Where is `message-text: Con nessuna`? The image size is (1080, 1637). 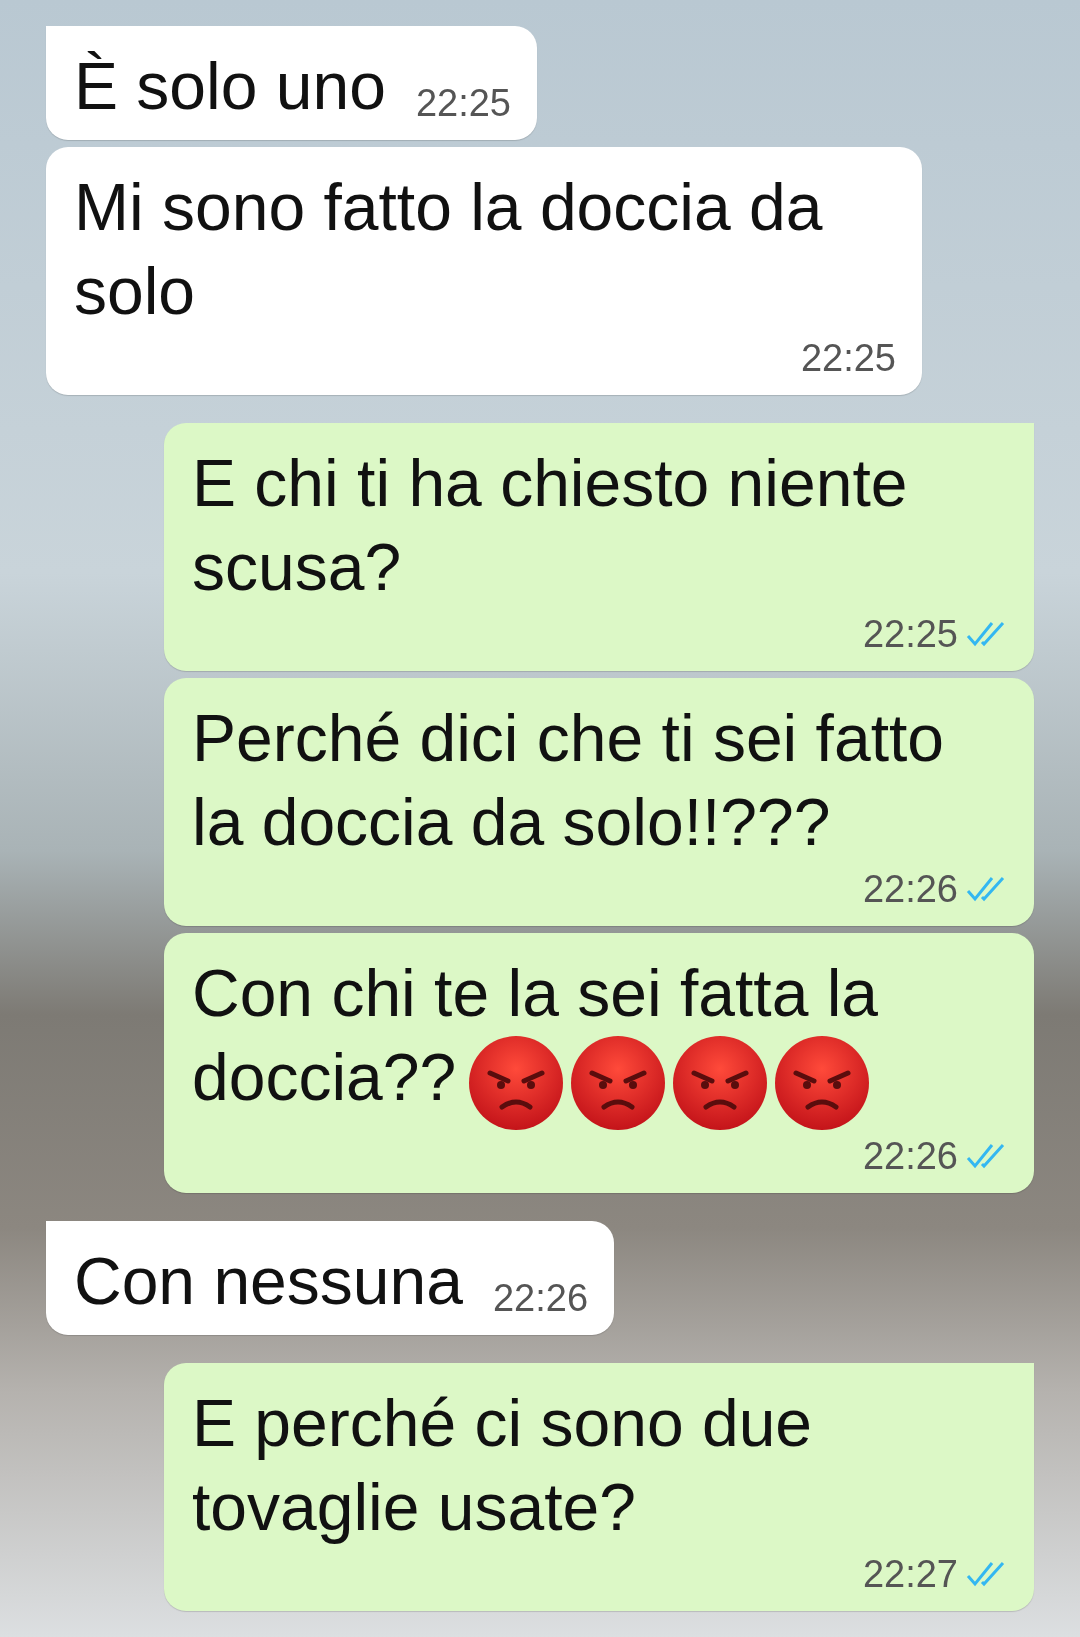 message-text: Con nessuna is located at coordinates (268, 1281).